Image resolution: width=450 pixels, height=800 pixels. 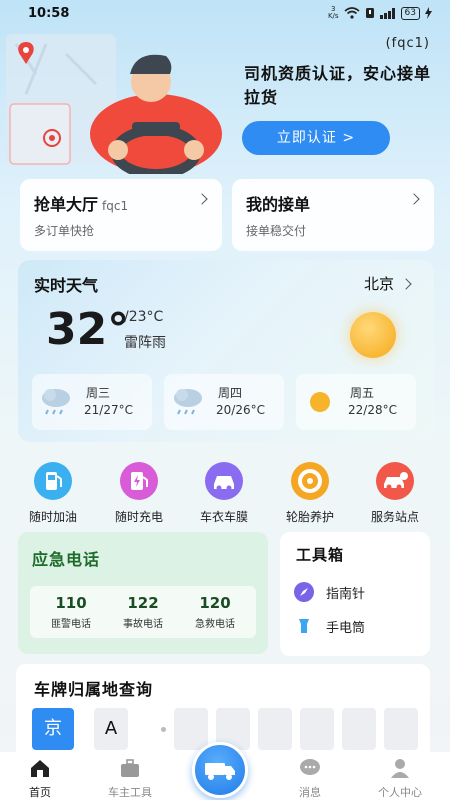 What do you see at coordinates (338, 85) in the screenshot?
I see `hero-title: 司机资质认证，安心接单拉货` at bounding box center [338, 85].